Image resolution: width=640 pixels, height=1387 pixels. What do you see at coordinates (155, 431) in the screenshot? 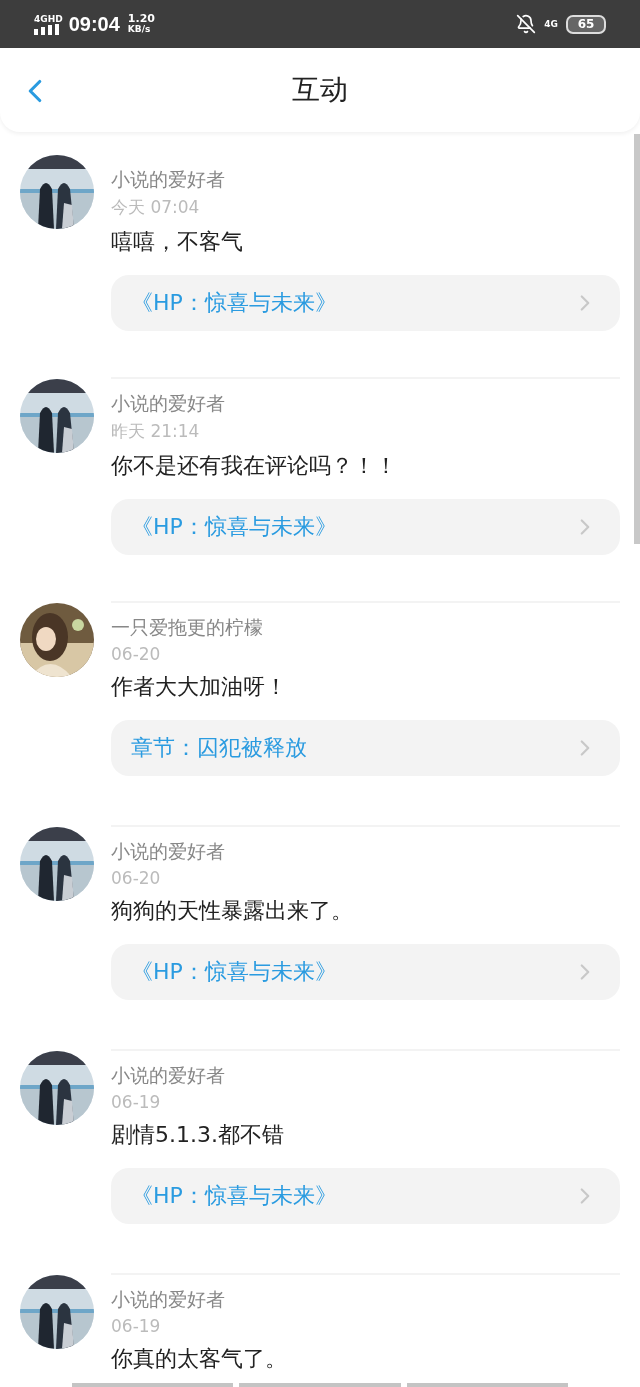
I see `comment-time: 昨天 21:14` at bounding box center [155, 431].